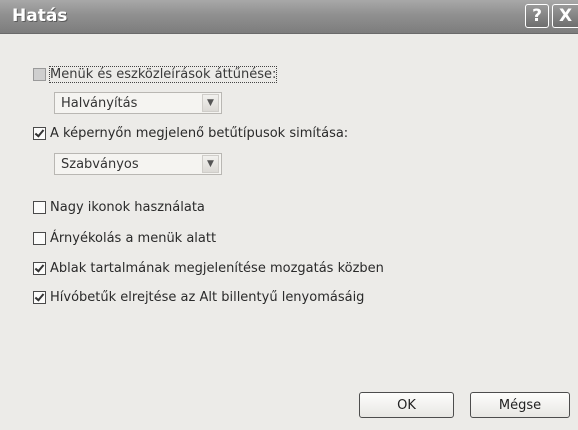 The width and height of the screenshot is (578, 430). What do you see at coordinates (39, 133) in the screenshot?
I see `font-smoothing-checkbox` at bounding box center [39, 133].